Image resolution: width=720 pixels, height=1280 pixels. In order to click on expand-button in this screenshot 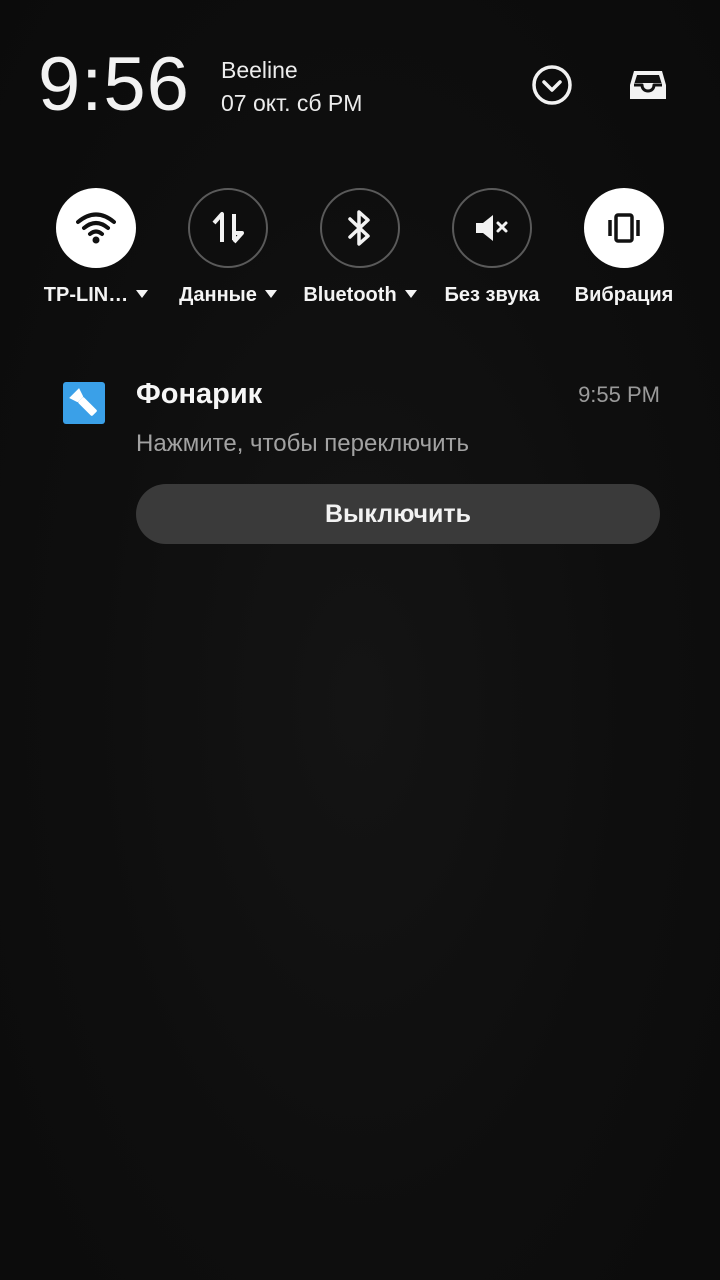, I will do `click(552, 85)`.